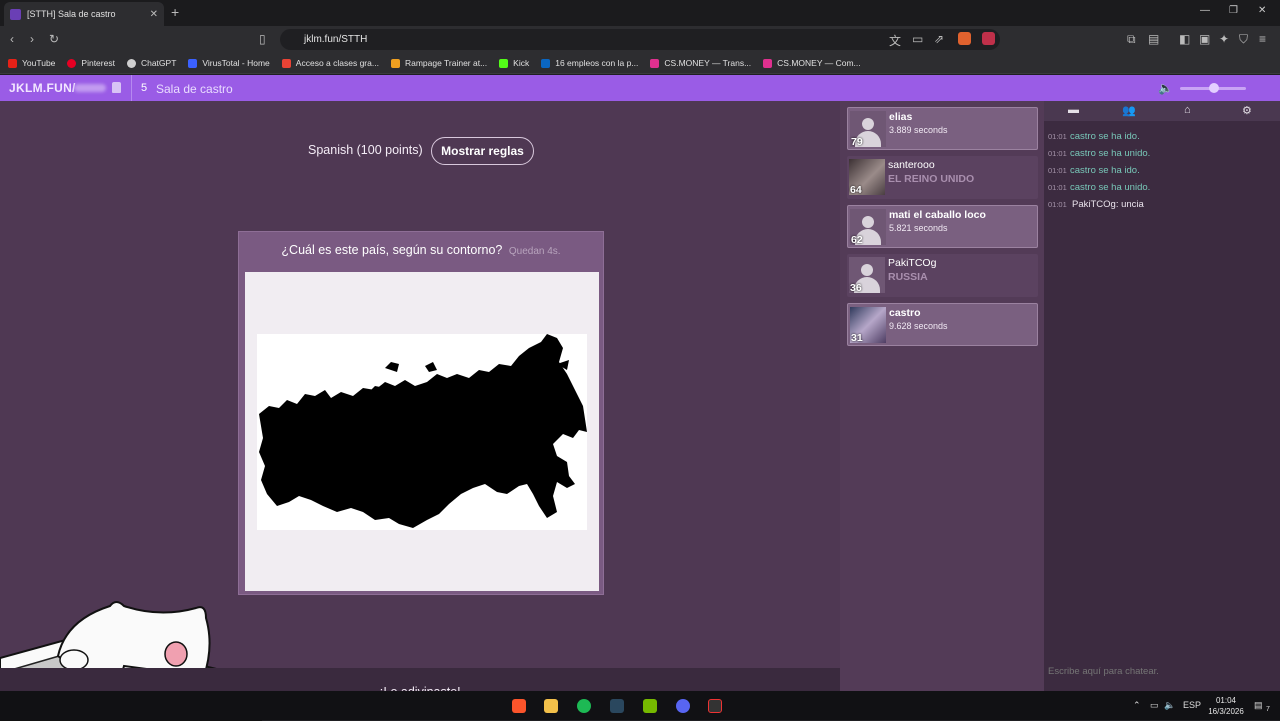  Describe the element at coordinates (116, 87) in the screenshot. I see `lock-icon` at that location.